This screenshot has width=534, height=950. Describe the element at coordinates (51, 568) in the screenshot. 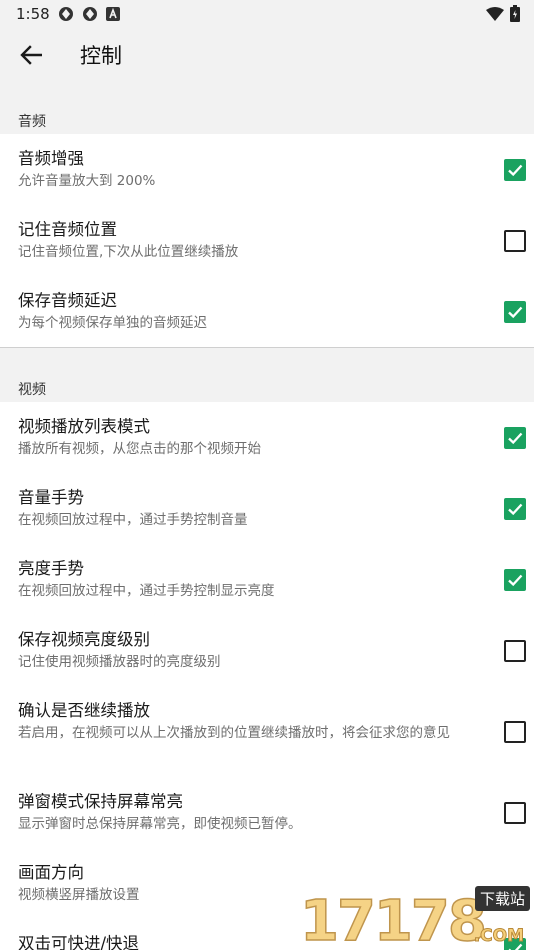

I see `pref-title: 亮度手势` at that location.